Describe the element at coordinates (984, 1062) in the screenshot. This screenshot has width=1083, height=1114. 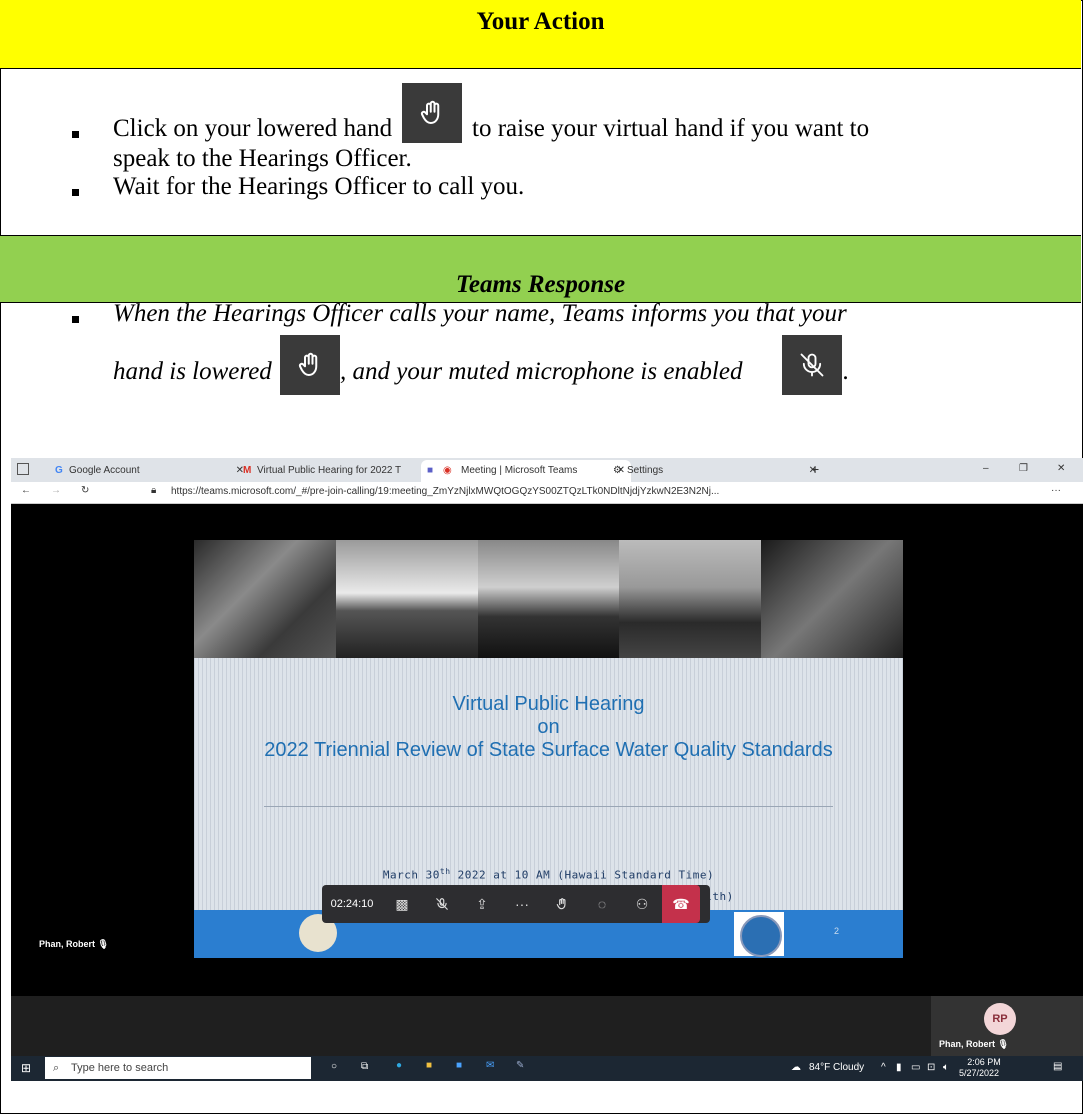
I see `clock-time: 2:06 PM` at that location.